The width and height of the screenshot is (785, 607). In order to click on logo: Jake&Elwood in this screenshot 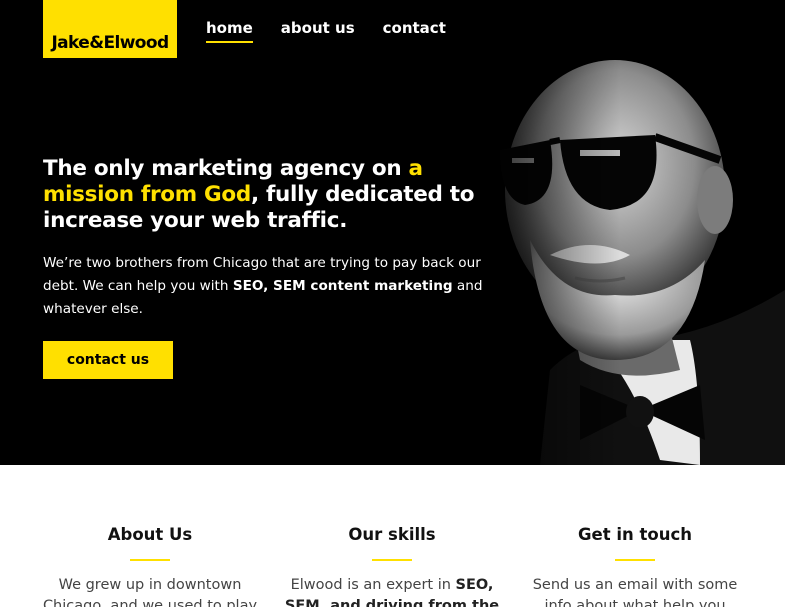, I will do `click(110, 29)`.